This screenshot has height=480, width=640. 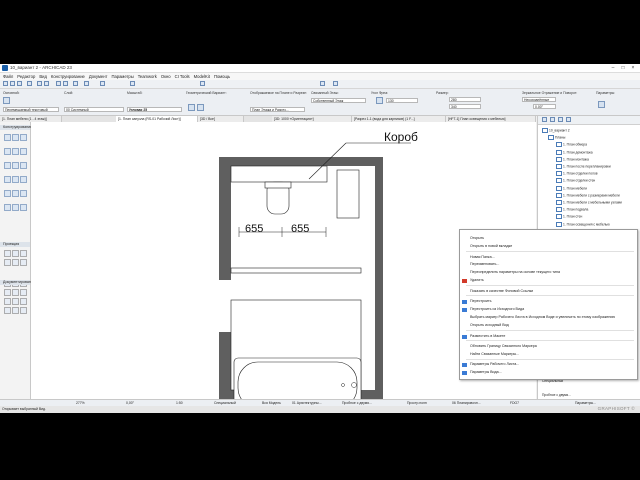 I want to click on nav-view-item: 1. План мебели с мебельными узлами, so click(x=589, y=202).